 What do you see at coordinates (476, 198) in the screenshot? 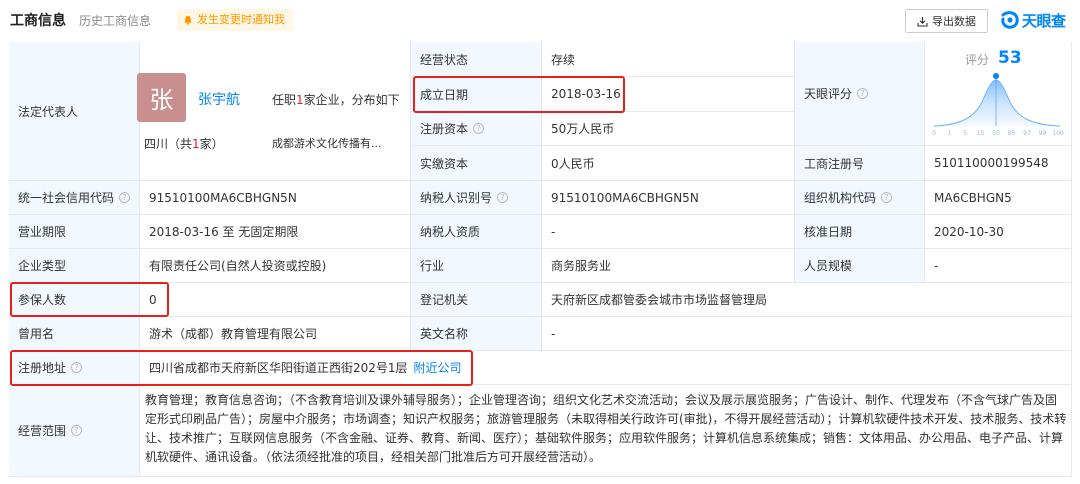
I see `taxpayer-id-label: 纳税人识别号?` at bounding box center [476, 198].